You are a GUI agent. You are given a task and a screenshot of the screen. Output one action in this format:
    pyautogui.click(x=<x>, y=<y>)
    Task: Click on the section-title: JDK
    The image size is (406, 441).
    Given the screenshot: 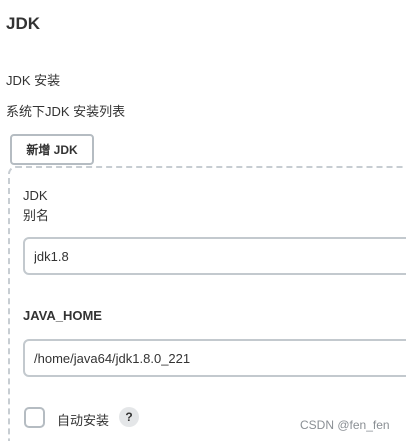 What is the action you would take?
    pyautogui.click(x=23, y=23)
    